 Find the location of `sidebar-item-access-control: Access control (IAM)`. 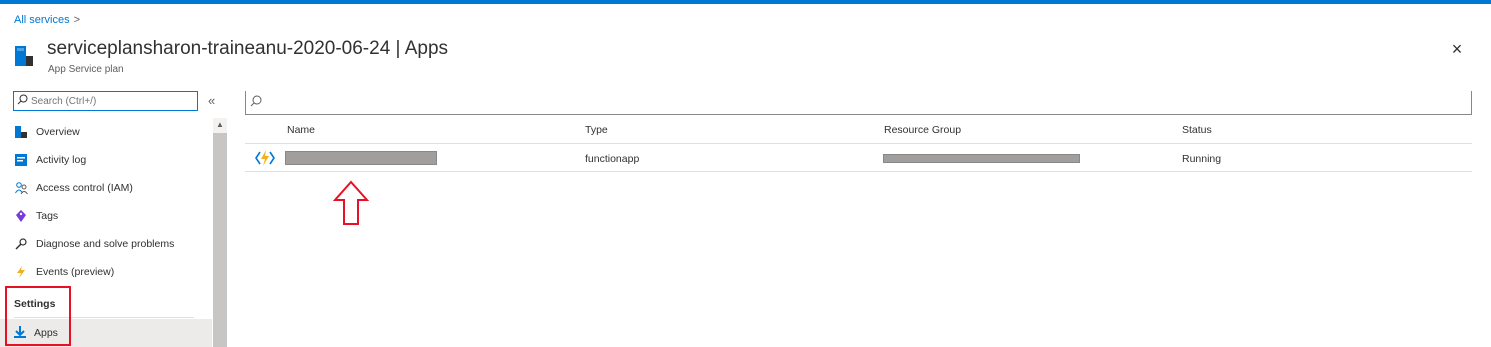

sidebar-item-access-control: Access control (IAM) is located at coordinates (106, 188).